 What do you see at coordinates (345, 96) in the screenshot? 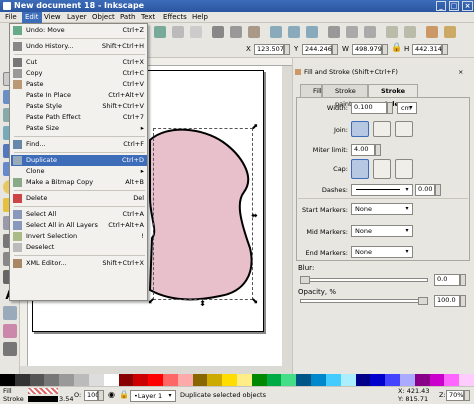
I see `tab-stroke-paint: Stroke paint` at bounding box center [345, 96].